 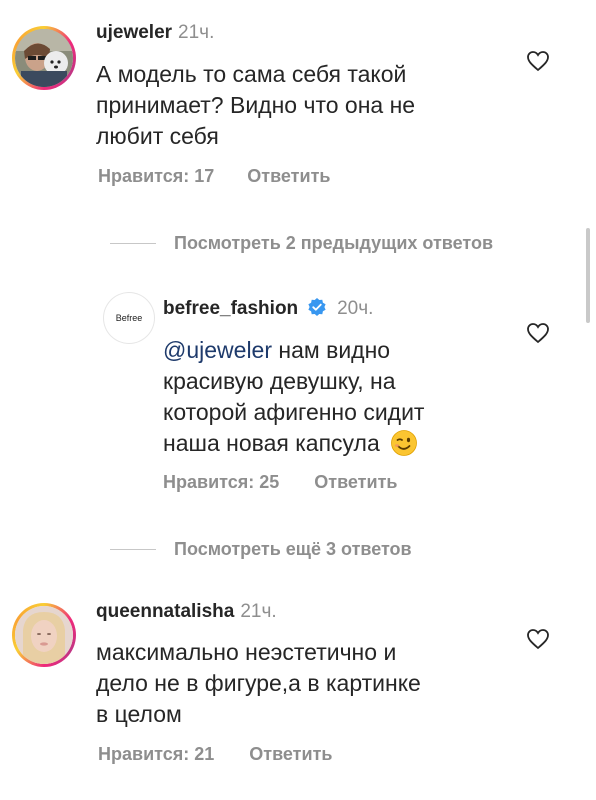 What do you see at coordinates (221, 482) in the screenshot?
I see `likes-count: Нравится: 25` at bounding box center [221, 482].